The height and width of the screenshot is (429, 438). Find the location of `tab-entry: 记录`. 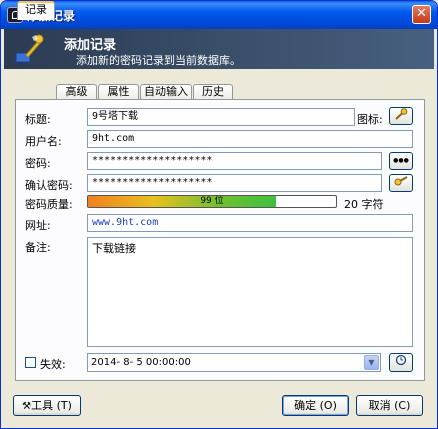

tab-entry: 记录 is located at coordinates (36, 10).